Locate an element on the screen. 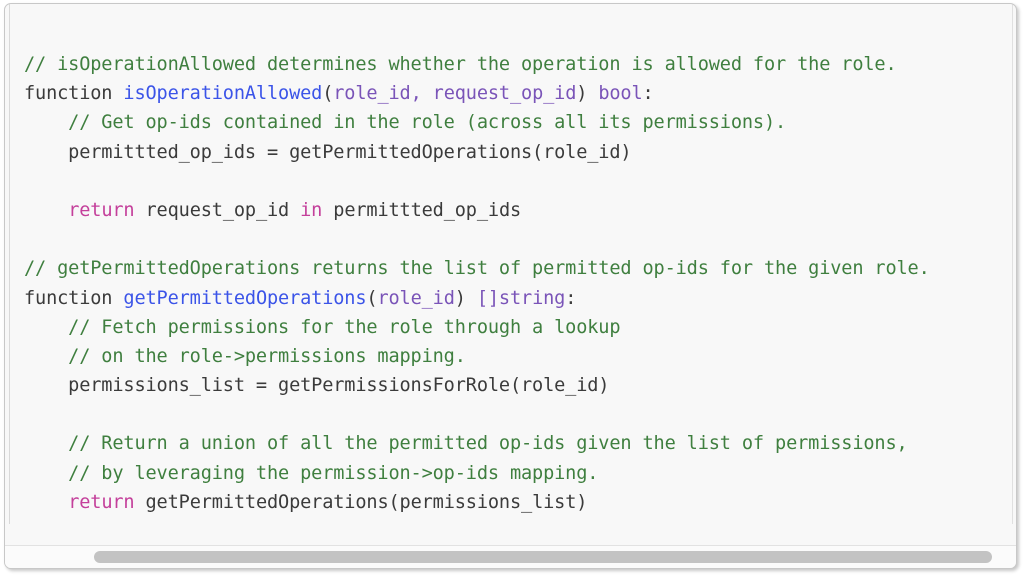 This screenshot has height=577, width=1024. left-gutter-rule is located at coordinates (9, 264).